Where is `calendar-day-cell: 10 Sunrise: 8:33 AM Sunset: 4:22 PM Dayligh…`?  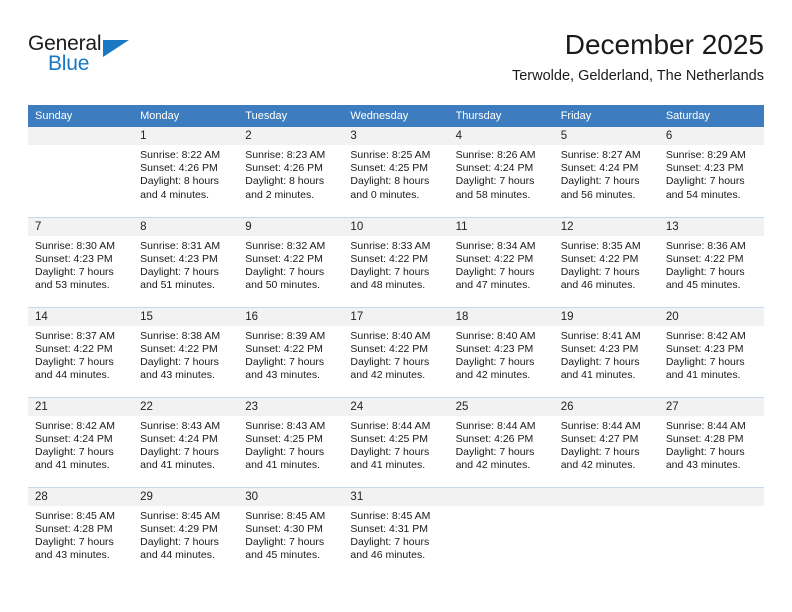
calendar-day-cell: 10 Sunrise: 8:33 AM Sunset: 4:22 PM Dayligh… is located at coordinates (396, 261).